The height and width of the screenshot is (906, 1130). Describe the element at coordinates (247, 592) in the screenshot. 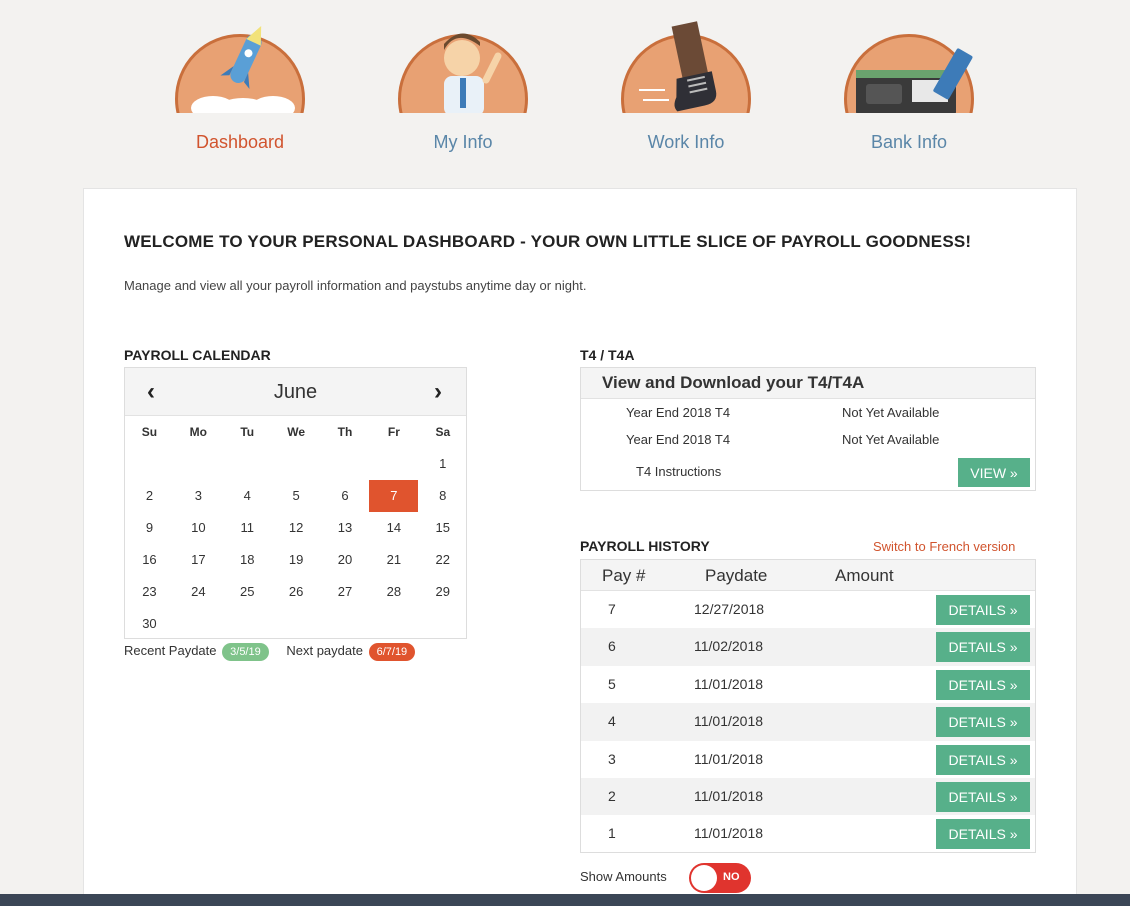

I see `calendar-day: 25` at that location.